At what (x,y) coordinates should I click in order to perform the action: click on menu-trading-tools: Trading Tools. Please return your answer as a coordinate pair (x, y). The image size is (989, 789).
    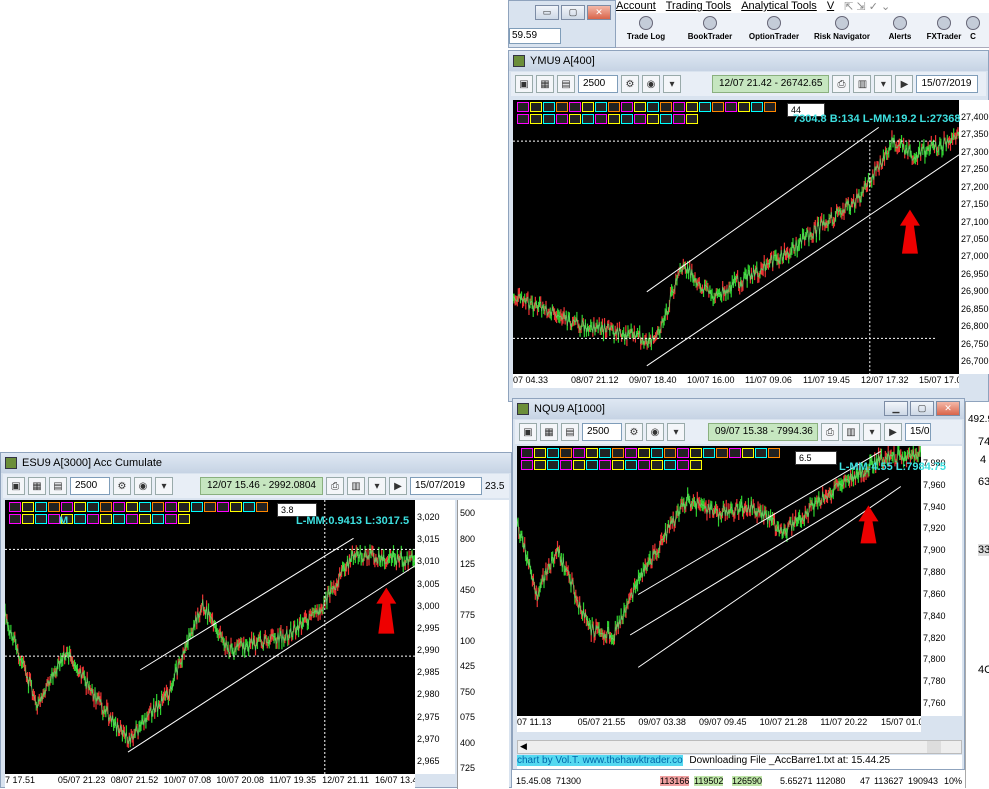
    Looking at the image, I should click on (698, 6).